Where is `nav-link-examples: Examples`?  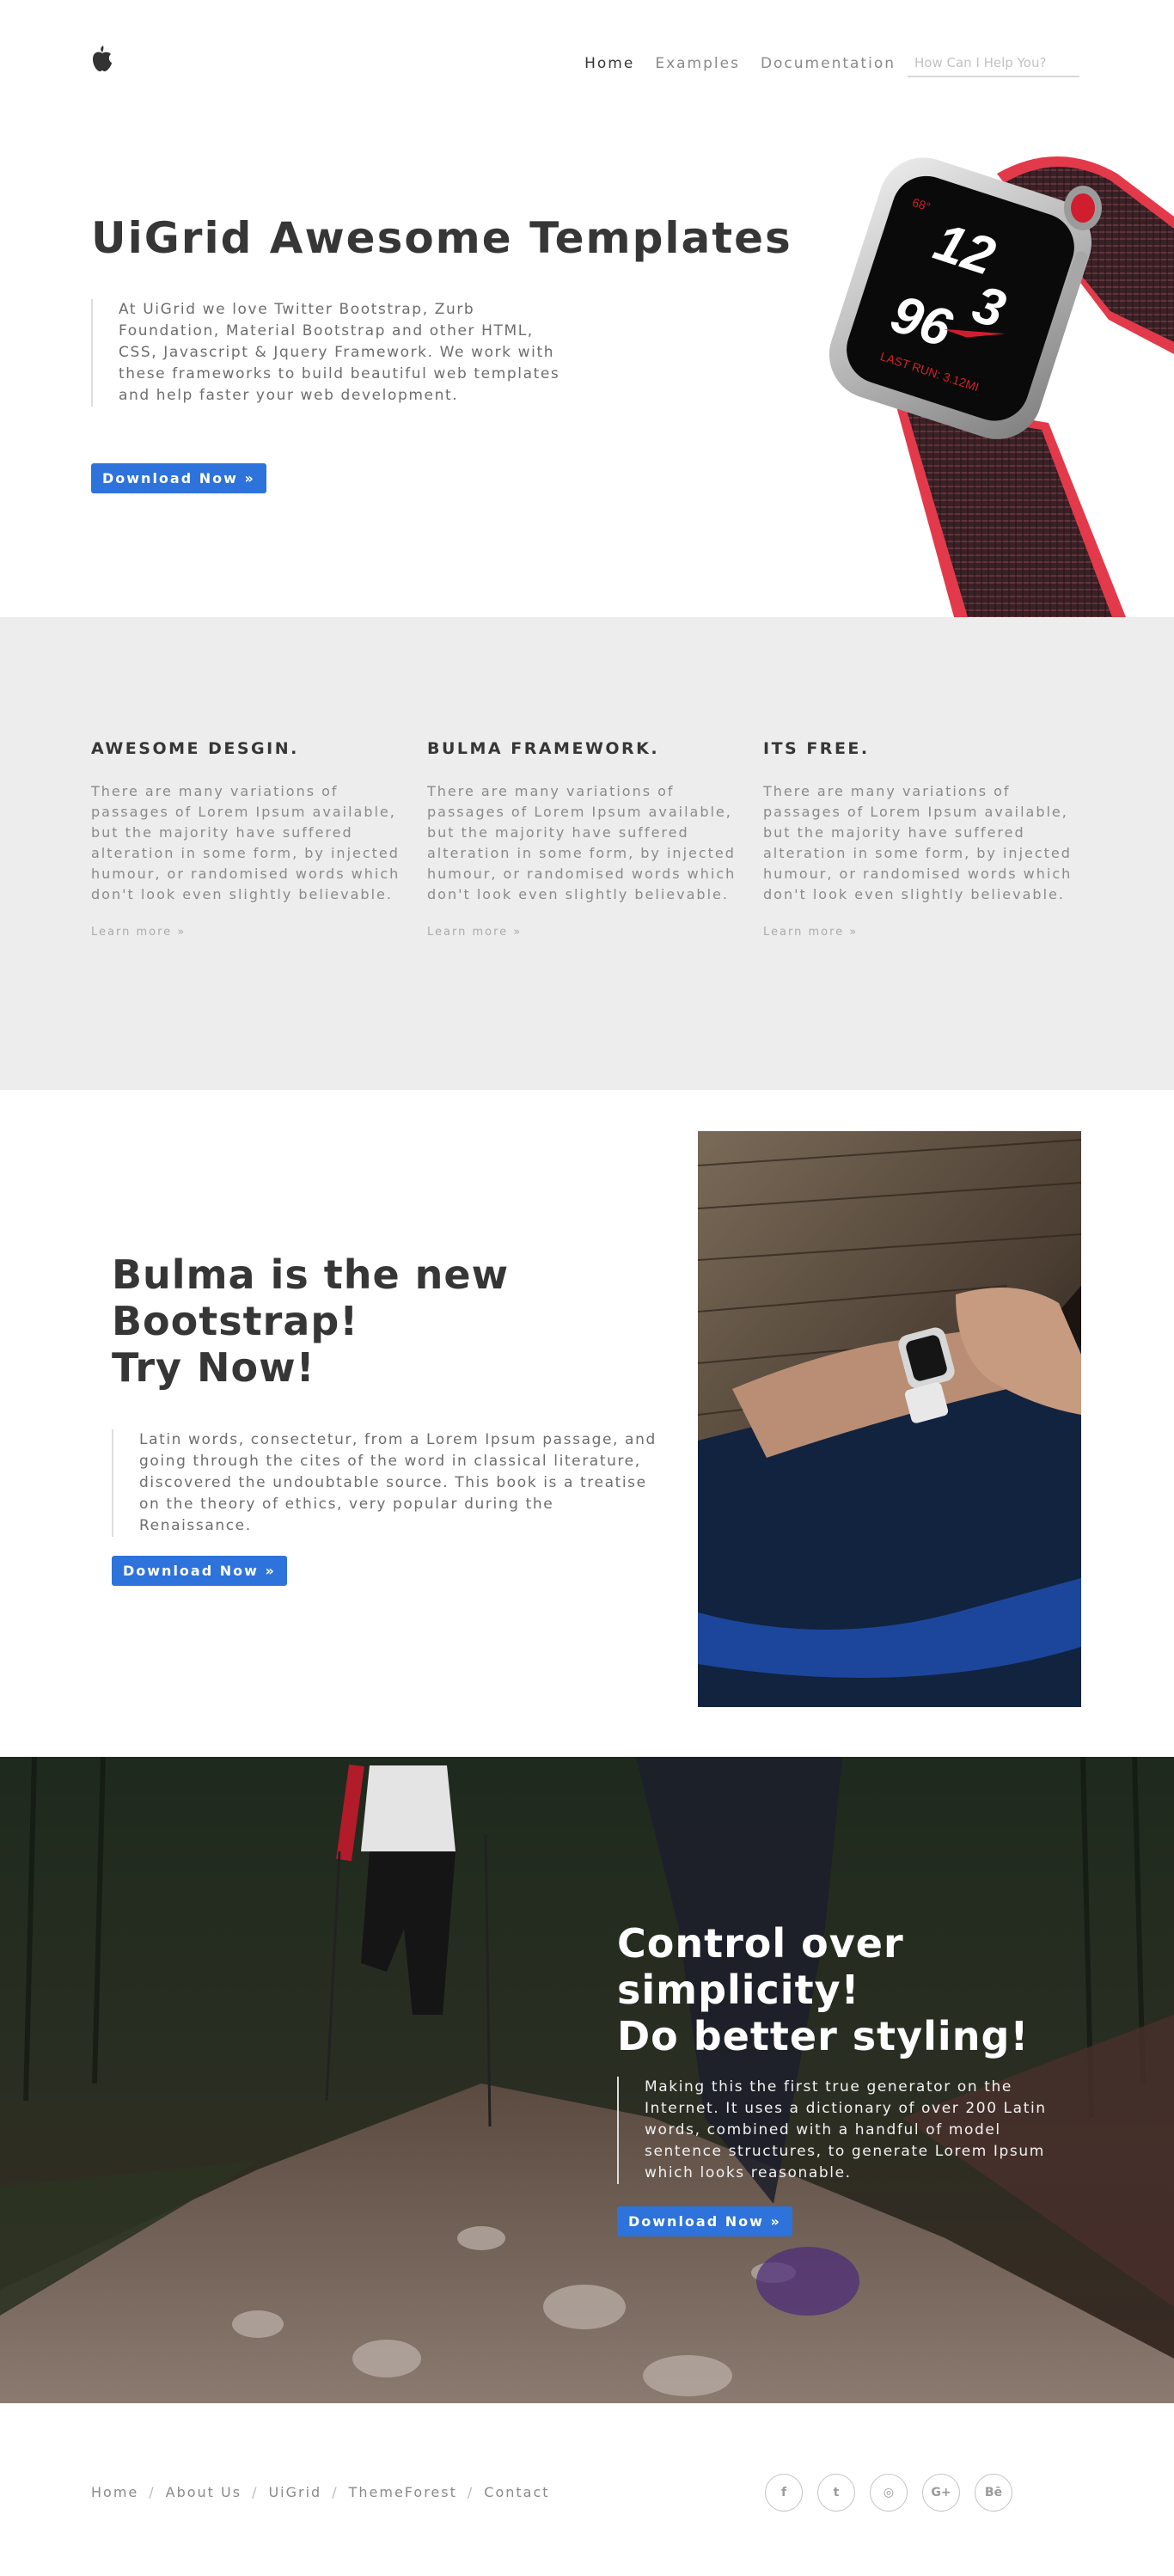
nav-link-examples: Examples is located at coordinates (697, 63).